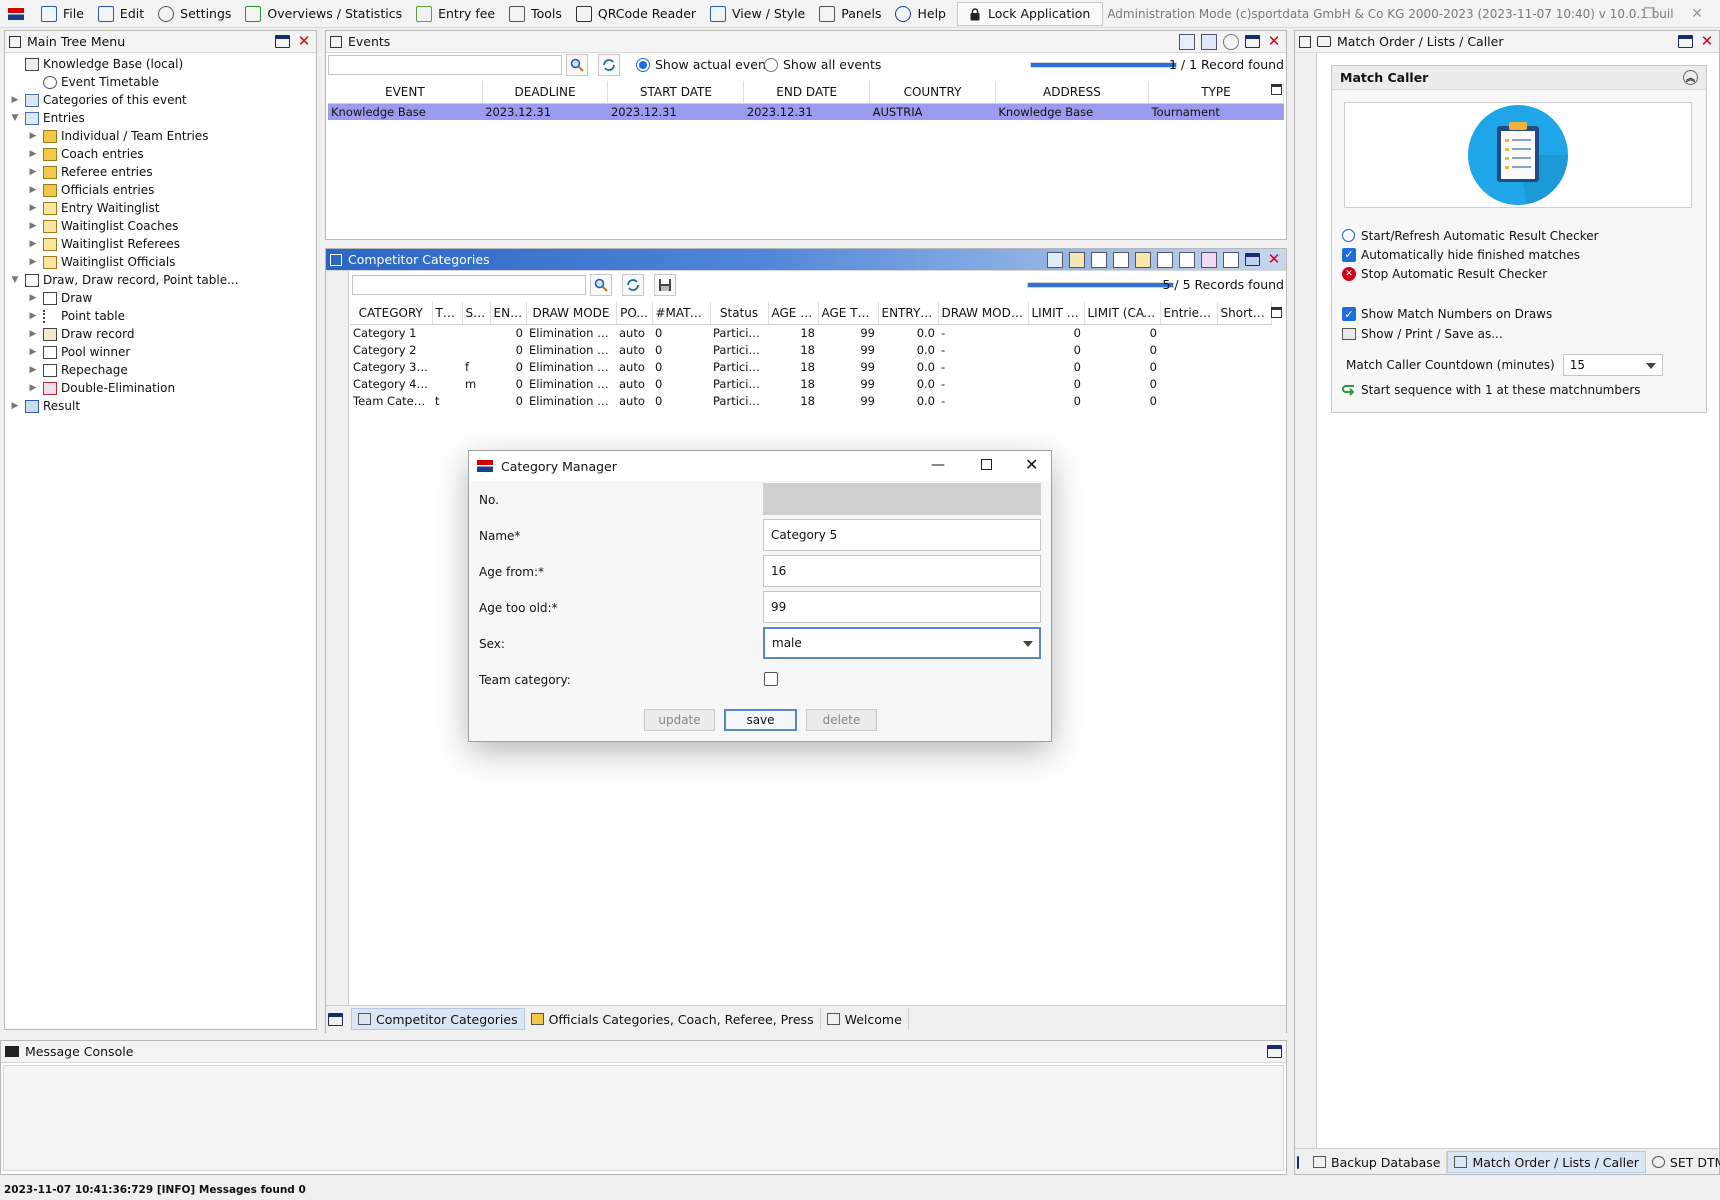 This screenshot has width=1720, height=1200. I want to click on start-refresh-automatic-result-checker-button: Start/Refresh Automatic Result Checker, so click(1470, 235).